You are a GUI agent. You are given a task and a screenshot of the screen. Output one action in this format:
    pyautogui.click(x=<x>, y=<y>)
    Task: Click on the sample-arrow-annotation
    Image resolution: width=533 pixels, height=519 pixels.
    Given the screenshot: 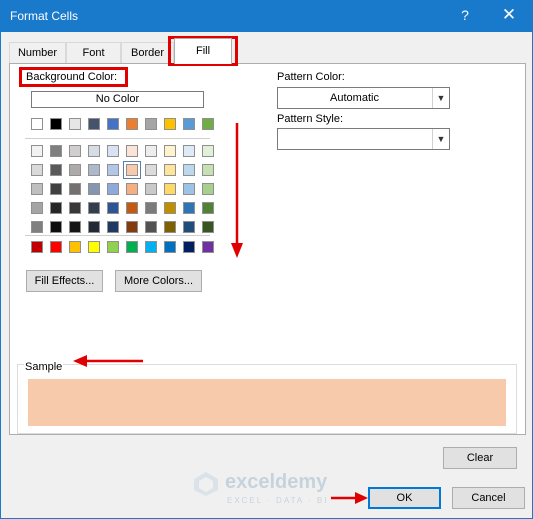 What is the action you would take?
    pyautogui.click(x=108, y=361)
    